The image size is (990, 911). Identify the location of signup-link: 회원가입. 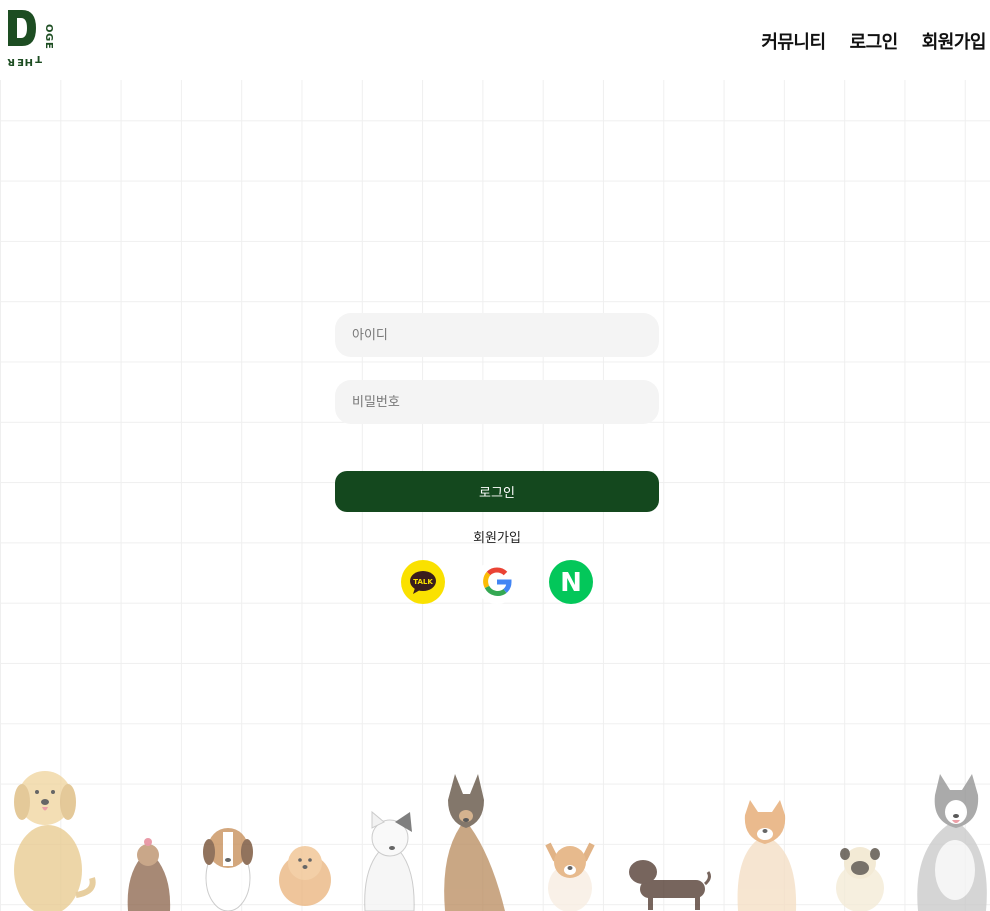
(497, 536).